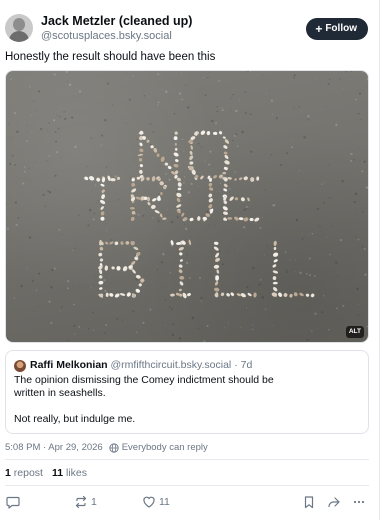 This screenshot has width=380, height=520. Describe the element at coordinates (60, 393) in the screenshot. I see `quoted-text-line: written in seashells.` at that location.